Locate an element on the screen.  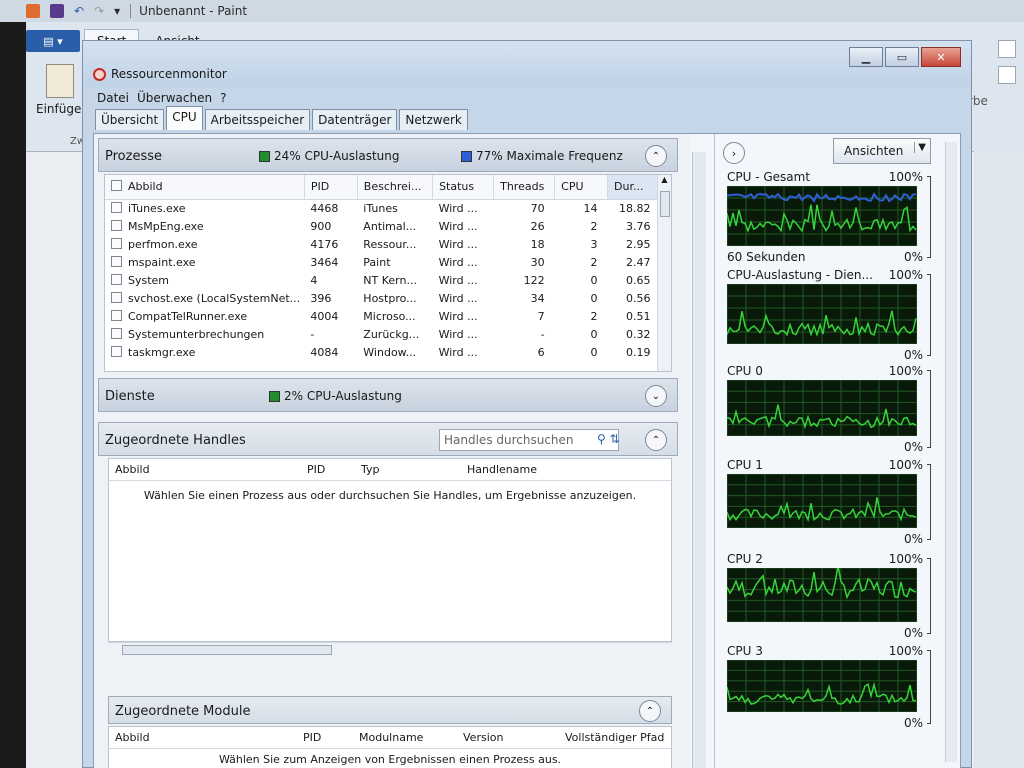
collapse-graphs-button: › is located at coordinates (734, 153).